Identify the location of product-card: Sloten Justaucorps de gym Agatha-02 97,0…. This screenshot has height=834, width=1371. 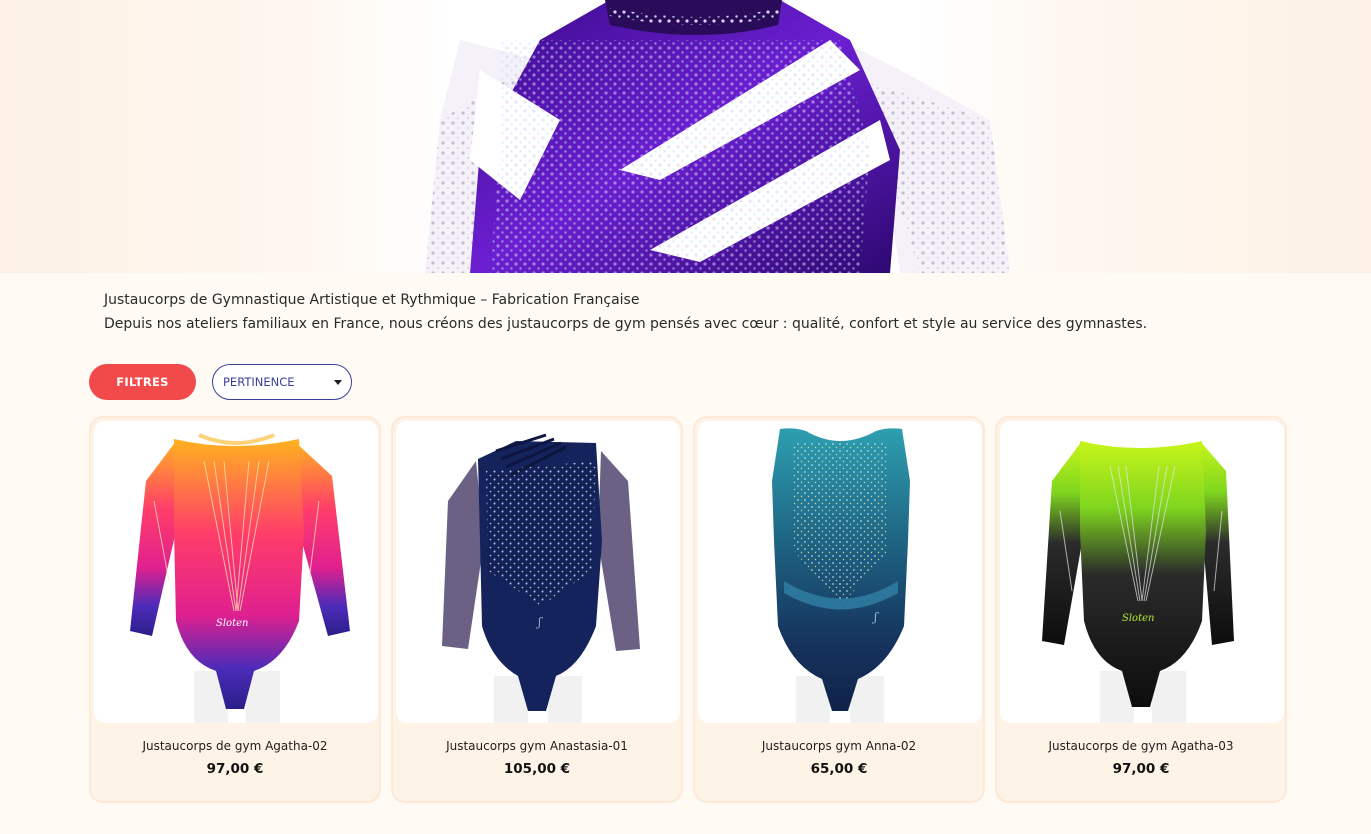
(235, 609).